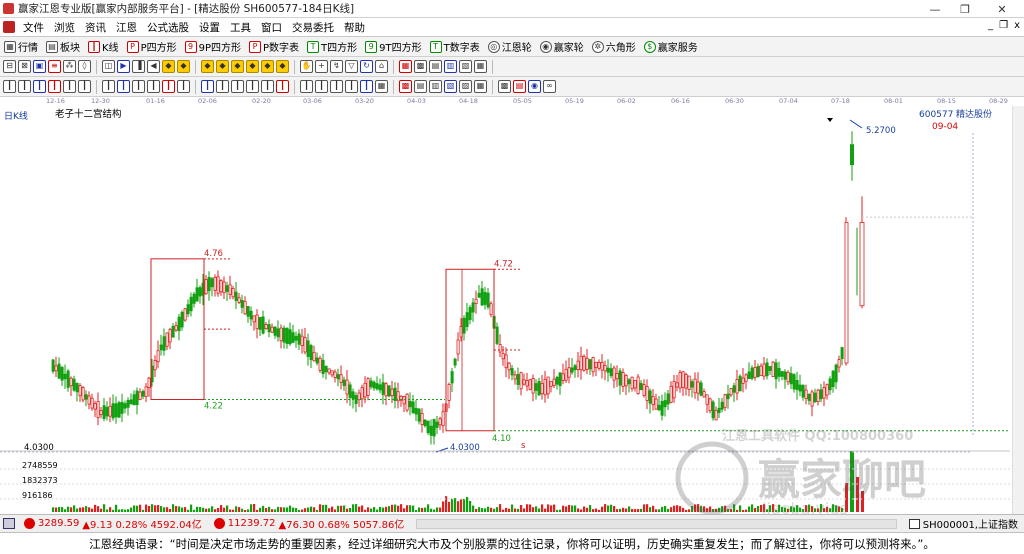 This screenshot has height=554, width=1024. I want to click on restore-button: ❐, so click(965, 9).